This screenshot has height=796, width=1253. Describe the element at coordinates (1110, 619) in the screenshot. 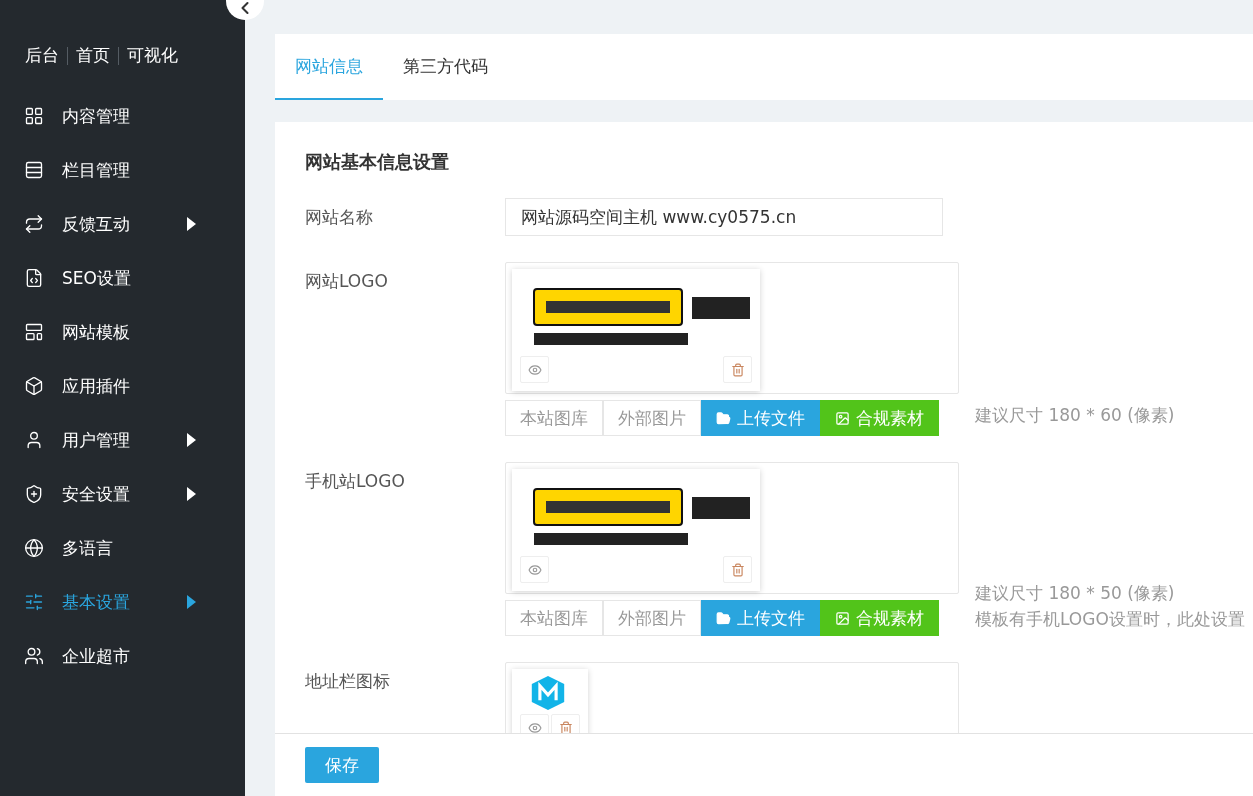

I see `size-hint: 模板有手机LOGO设置时，此处设置` at that location.